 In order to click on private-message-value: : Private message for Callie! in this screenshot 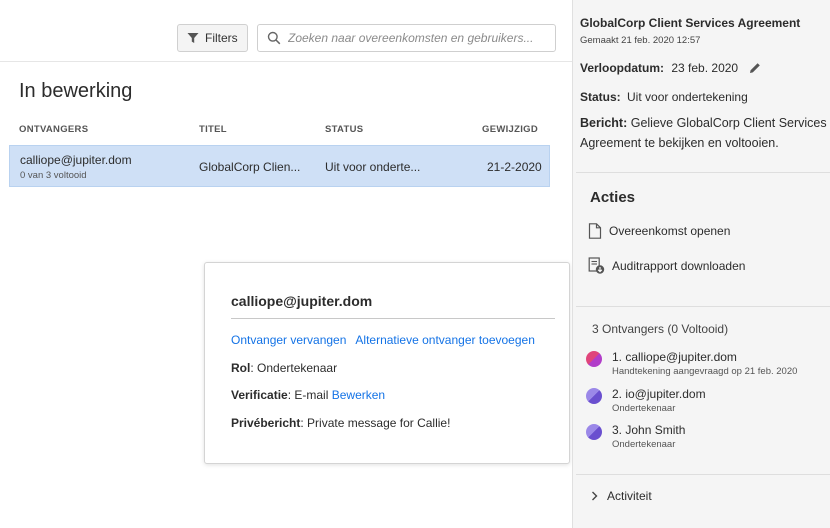, I will do `click(375, 423)`.